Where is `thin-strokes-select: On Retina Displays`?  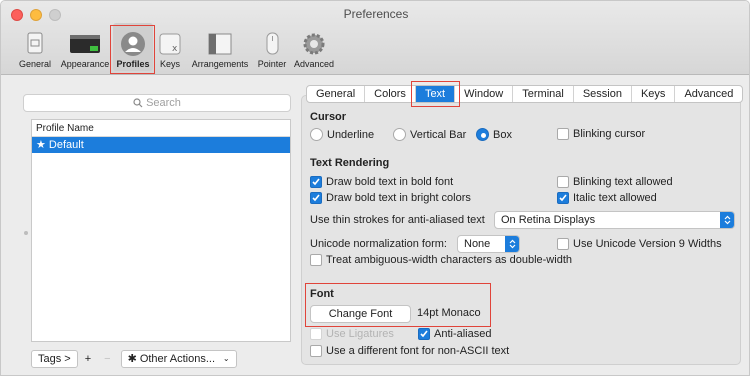 thin-strokes-select: On Retina Displays is located at coordinates (614, 220).